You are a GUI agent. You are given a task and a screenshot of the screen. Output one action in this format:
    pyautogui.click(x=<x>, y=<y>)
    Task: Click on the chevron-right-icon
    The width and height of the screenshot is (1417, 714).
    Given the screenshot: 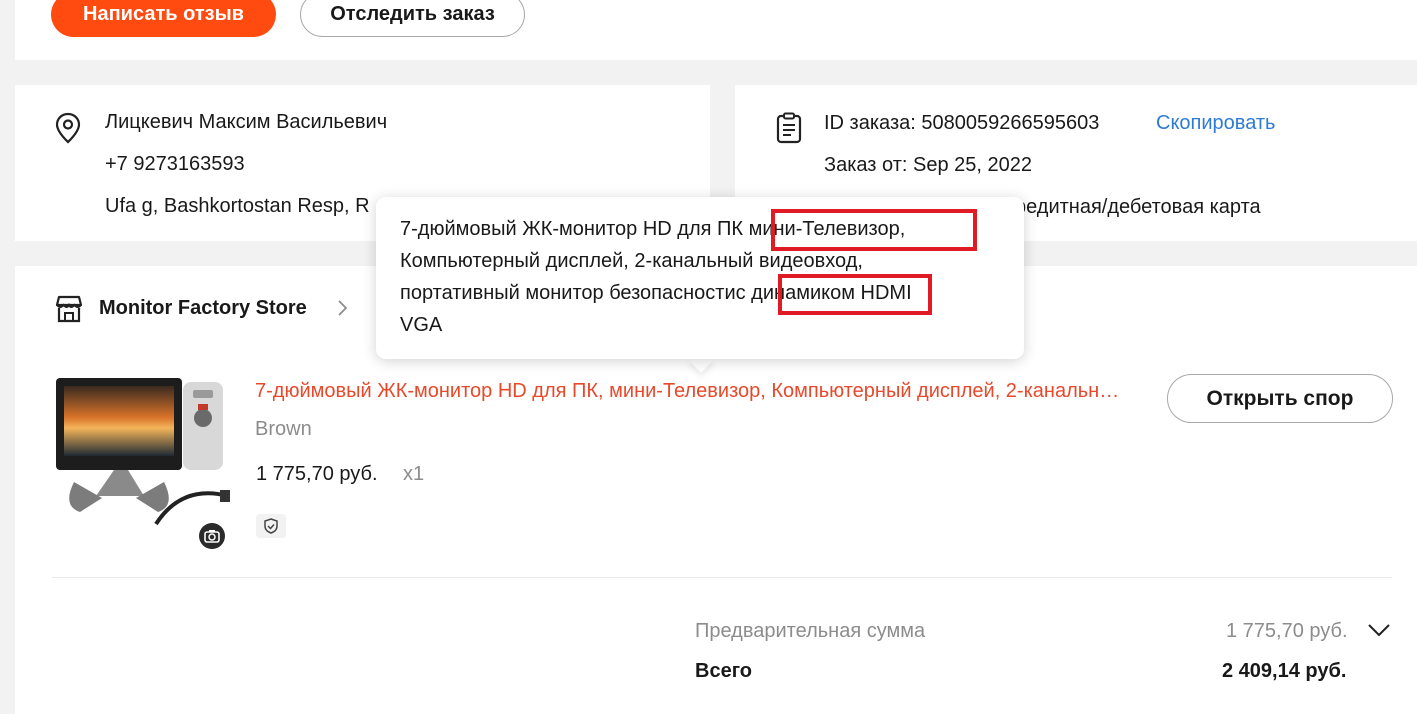 What is the action you would take?
    pyautogui.click(x=342, y=310)
    